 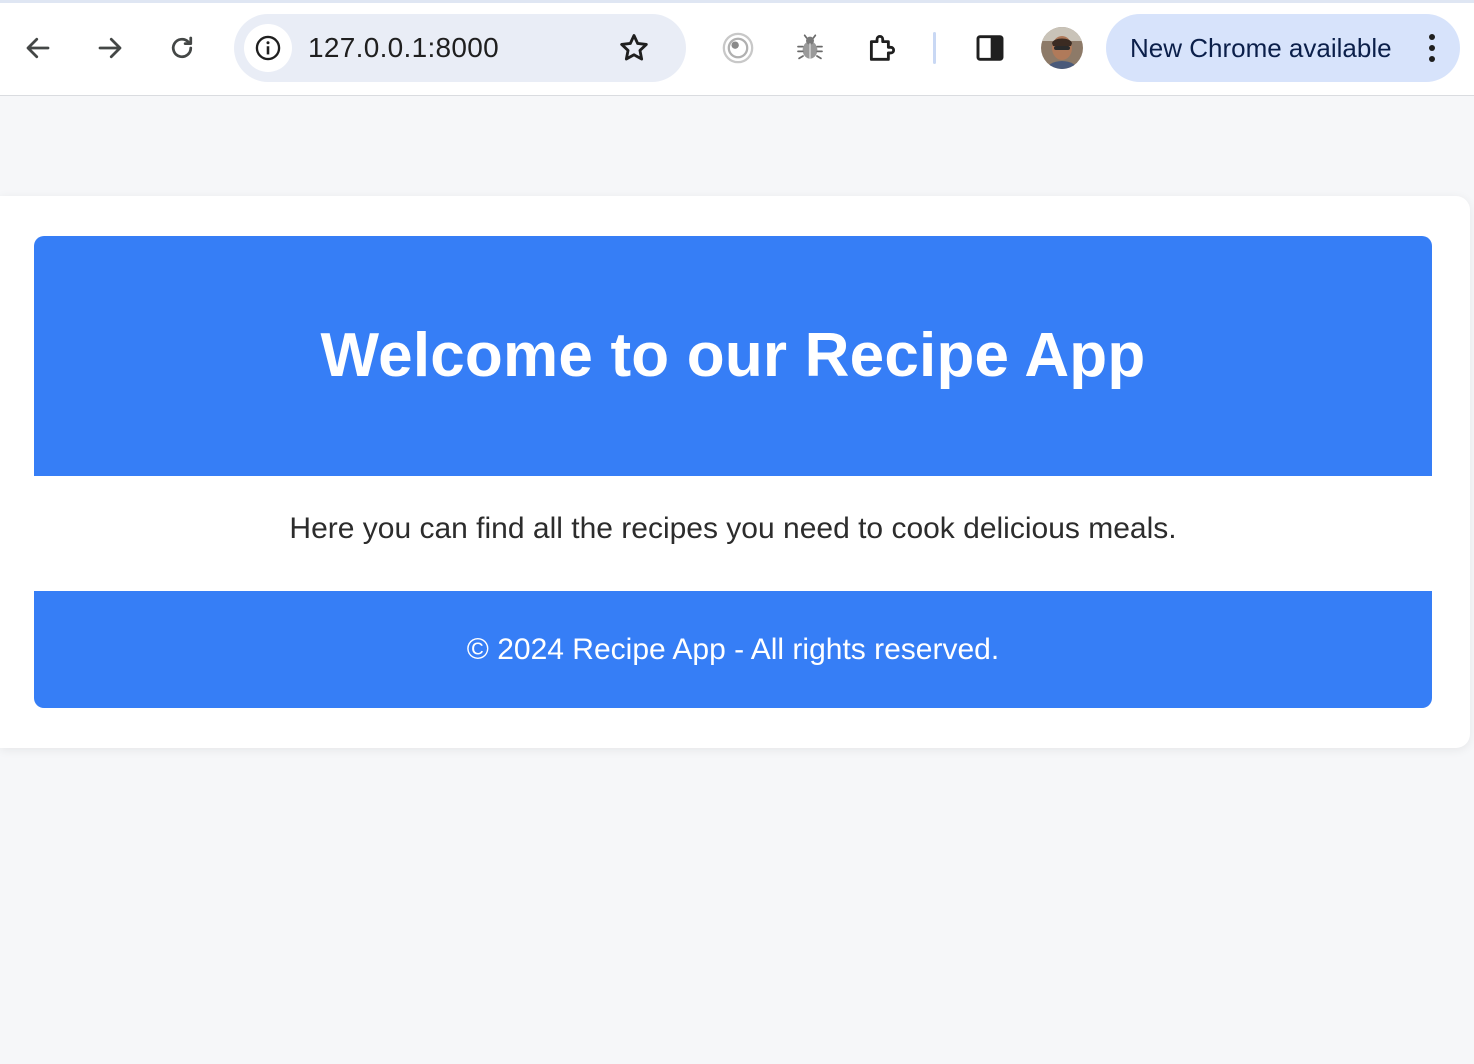 I want to click on back-button, so click(x=38, y=48).